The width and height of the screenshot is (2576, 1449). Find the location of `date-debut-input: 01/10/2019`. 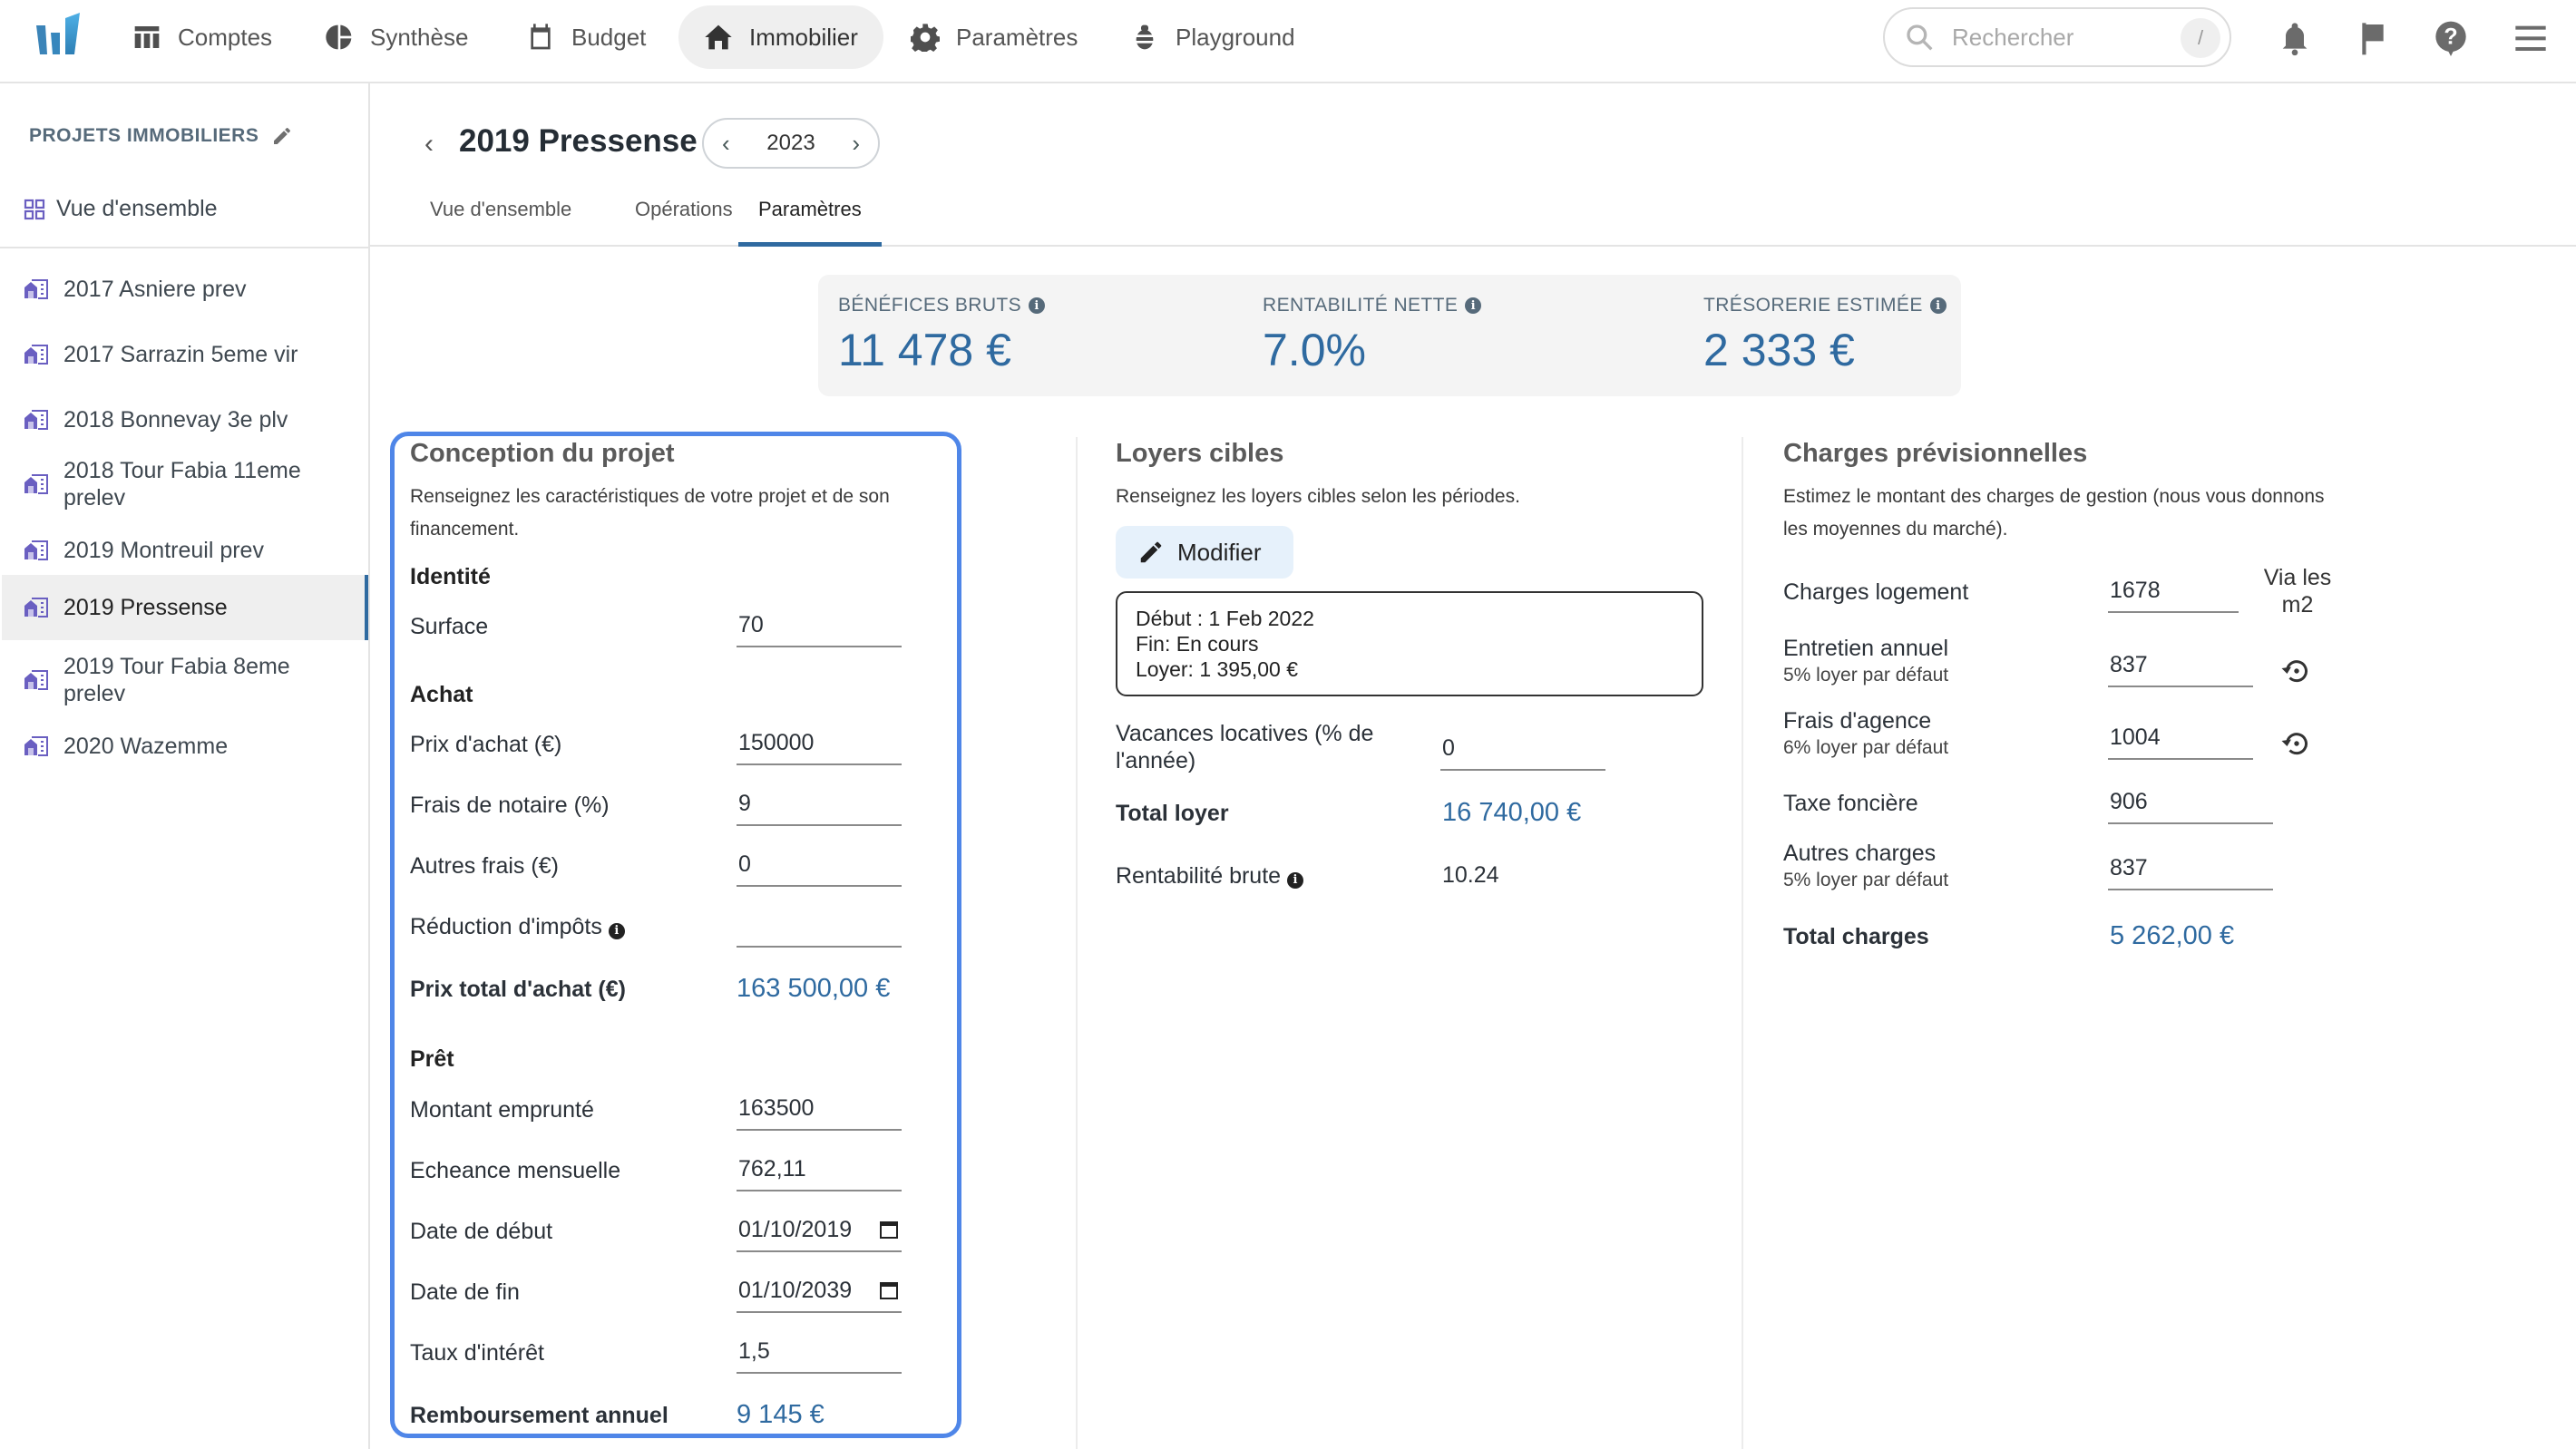

date-debut-input: 01/10/2019 is located at coordinates (819, 1231).